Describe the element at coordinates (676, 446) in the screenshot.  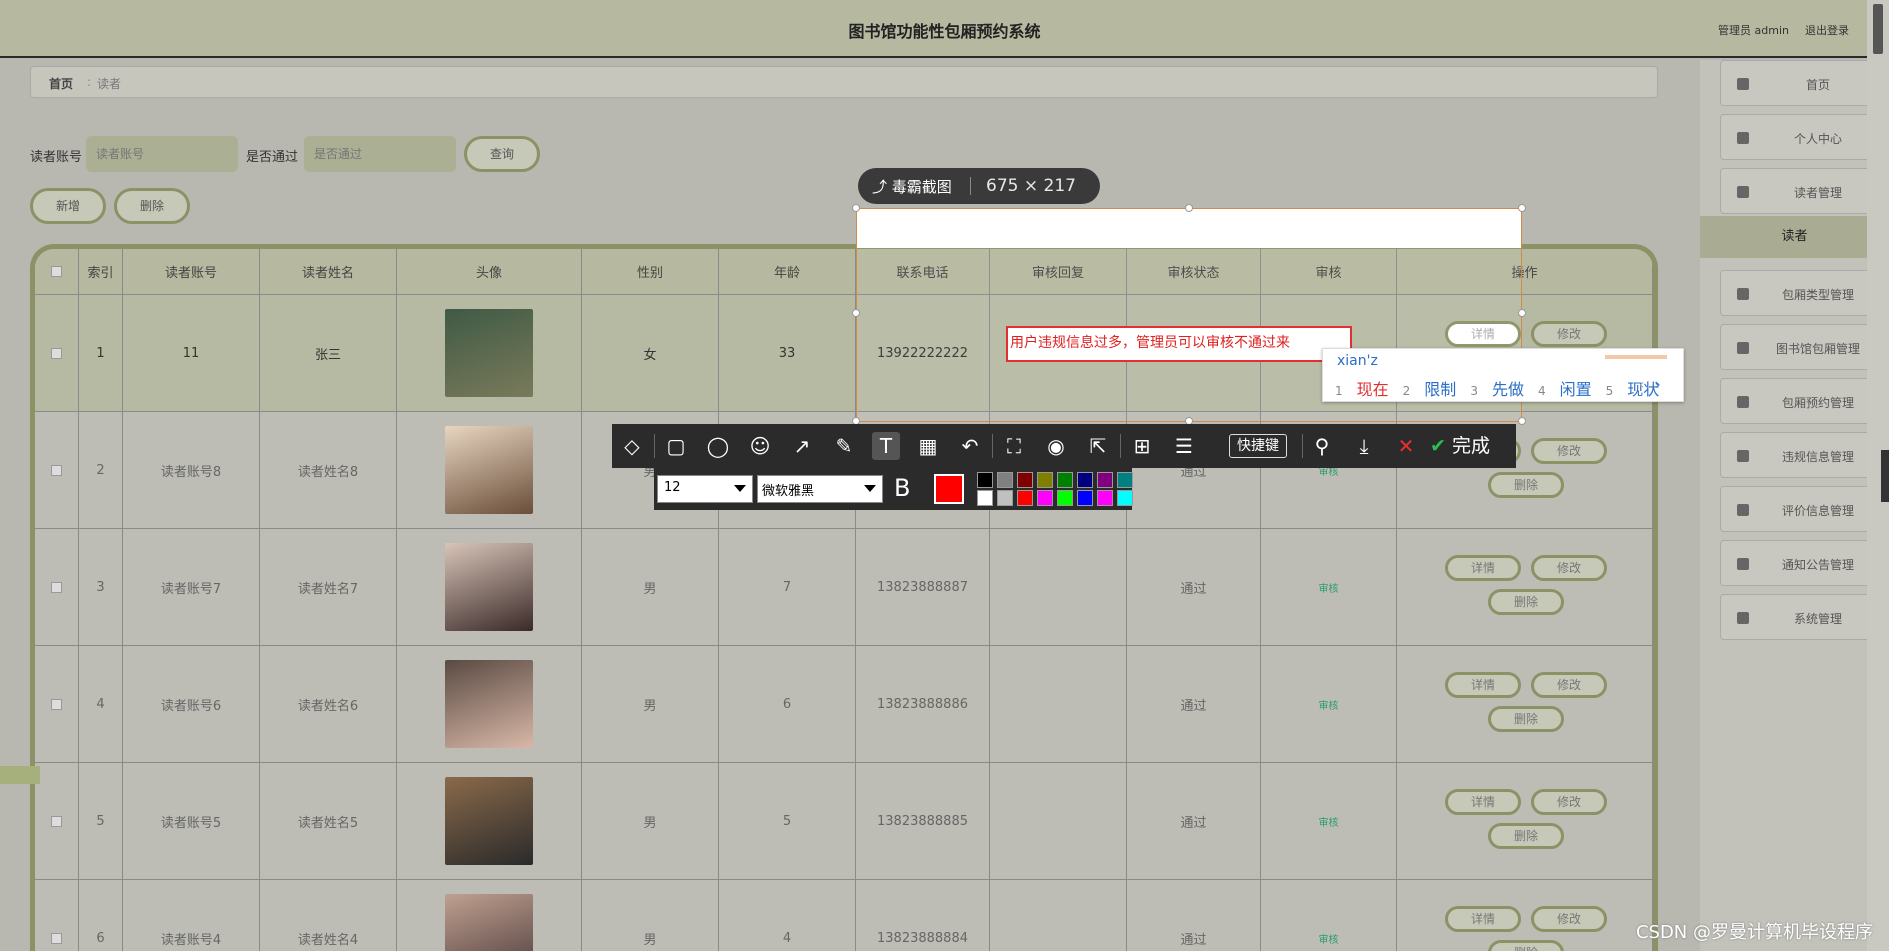
I see `rectangle-tool-icon: ▢` at that location.